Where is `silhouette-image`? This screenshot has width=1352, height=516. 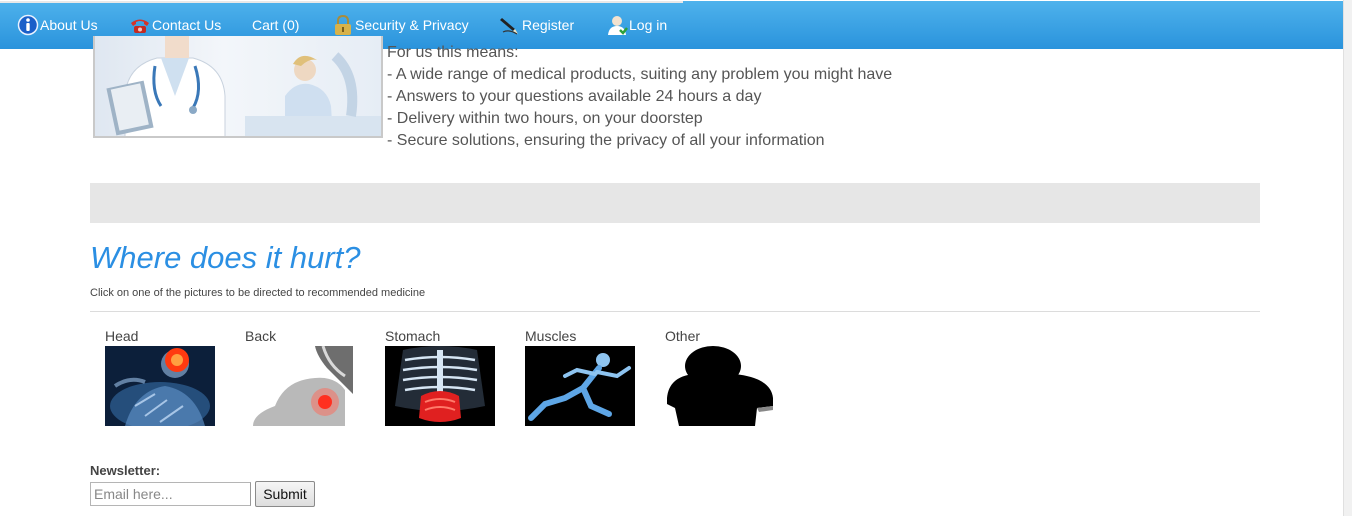
silhouette-image is located at coordinates (720, 386).